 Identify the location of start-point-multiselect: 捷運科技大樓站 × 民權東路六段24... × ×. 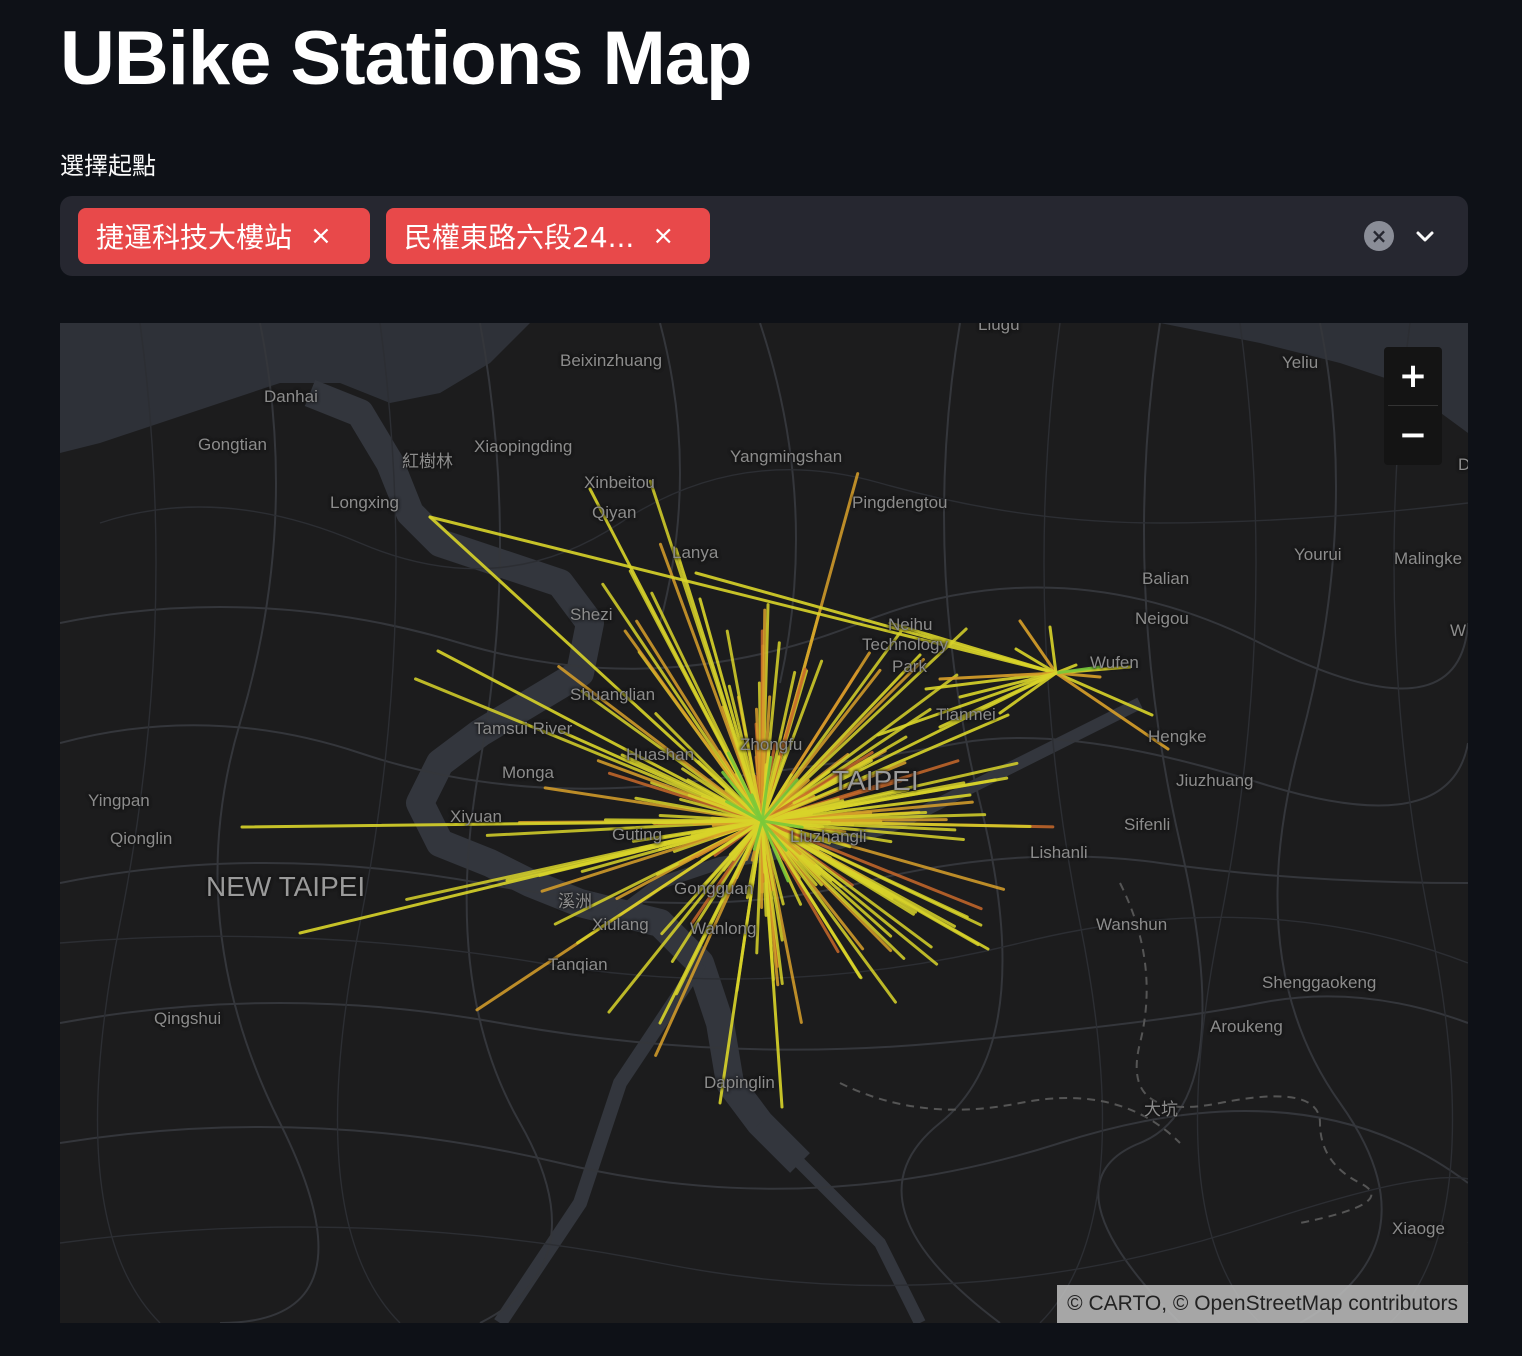
(764, 236).